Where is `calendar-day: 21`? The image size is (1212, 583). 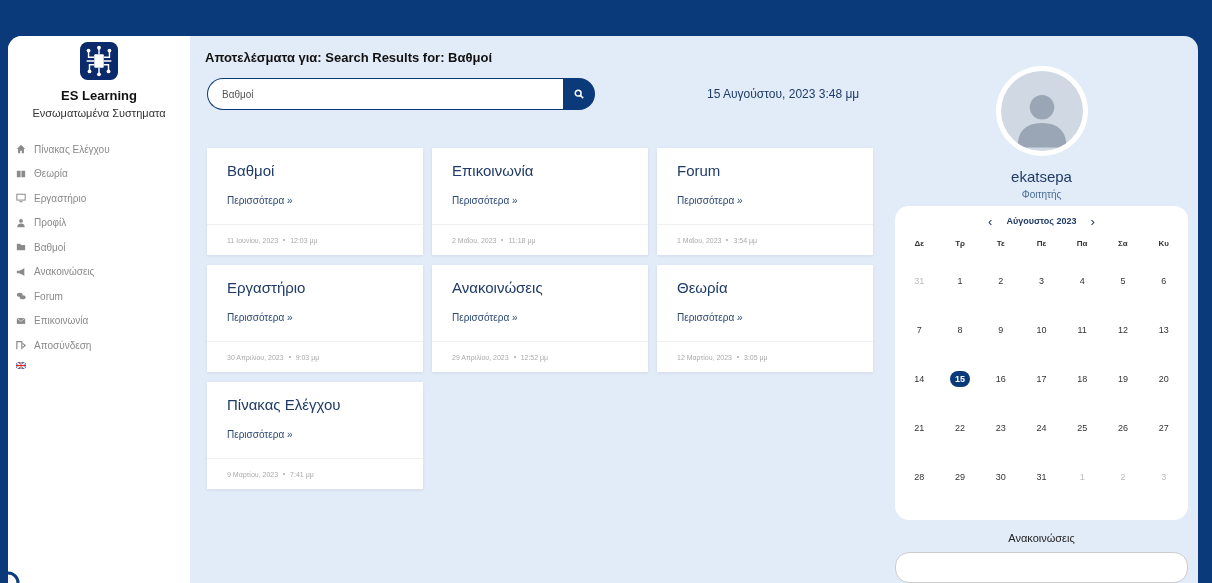 calendar-day: 21 is located at coordinates (919, 428).